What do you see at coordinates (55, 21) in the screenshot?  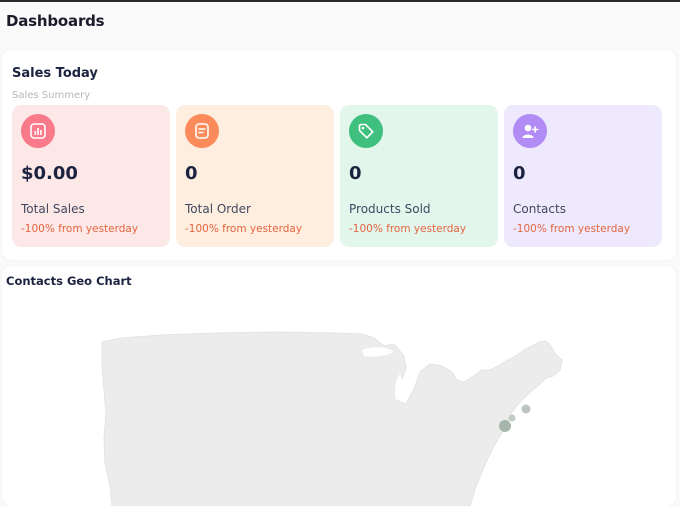 I see `page-title: Dashboards` at bounding box center [55, 21].